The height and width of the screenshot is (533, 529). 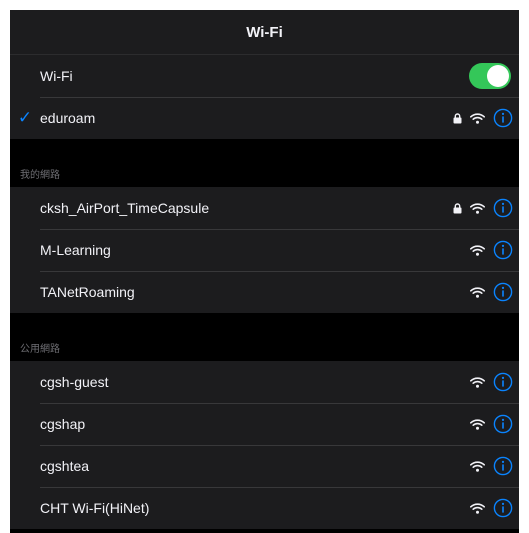 What do you see at coordinates (264, 508) in the screenshot?
I see `network-row: CHT Wi-Fi(HiNet)` at bounding box center [264, 508].